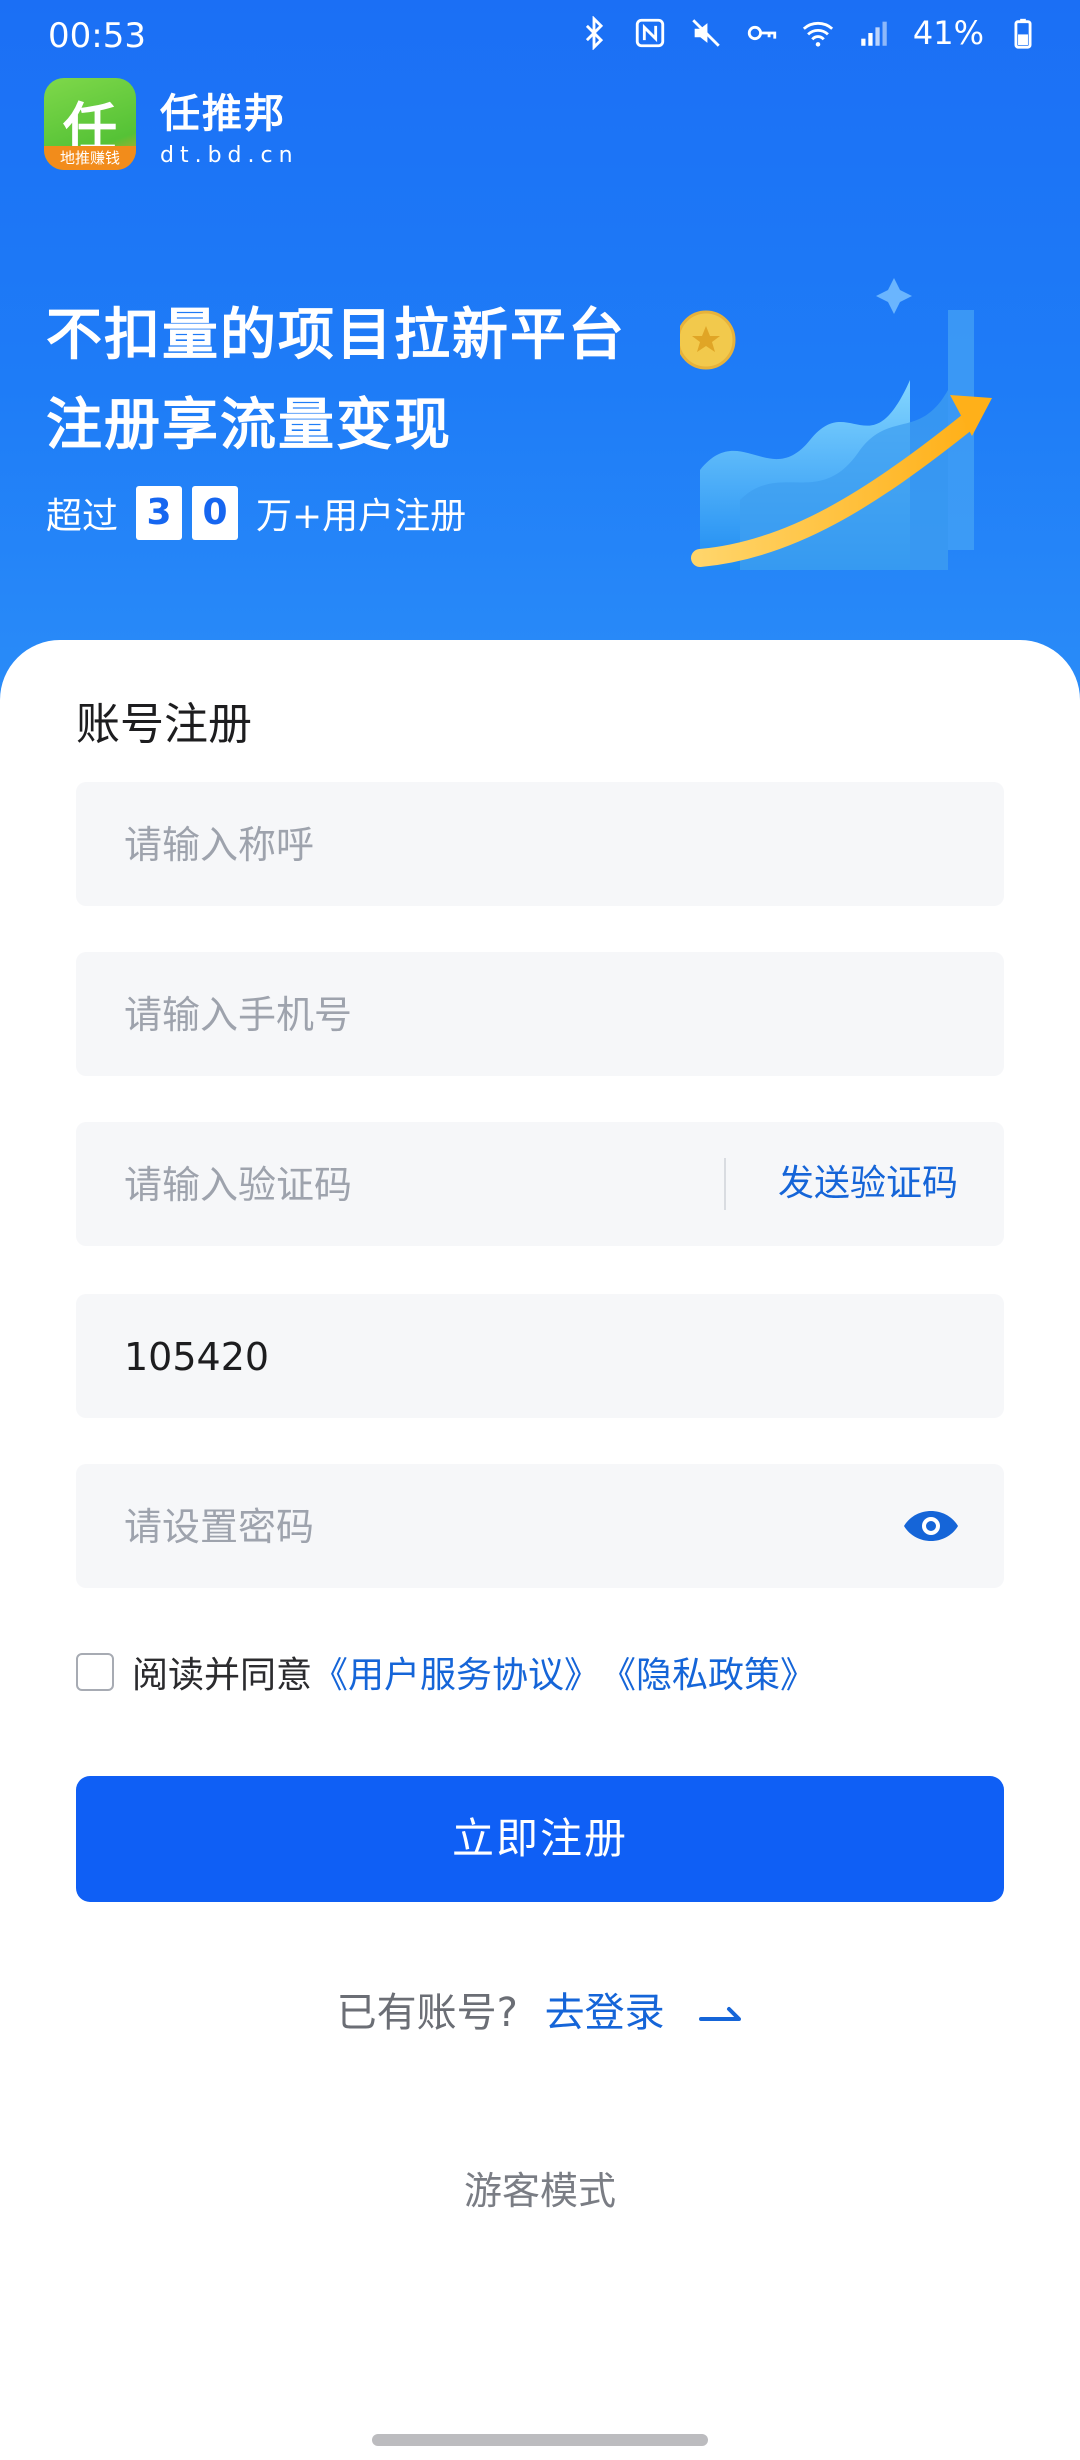  I want to click on user-count-digit: 0, so click(215, 513).